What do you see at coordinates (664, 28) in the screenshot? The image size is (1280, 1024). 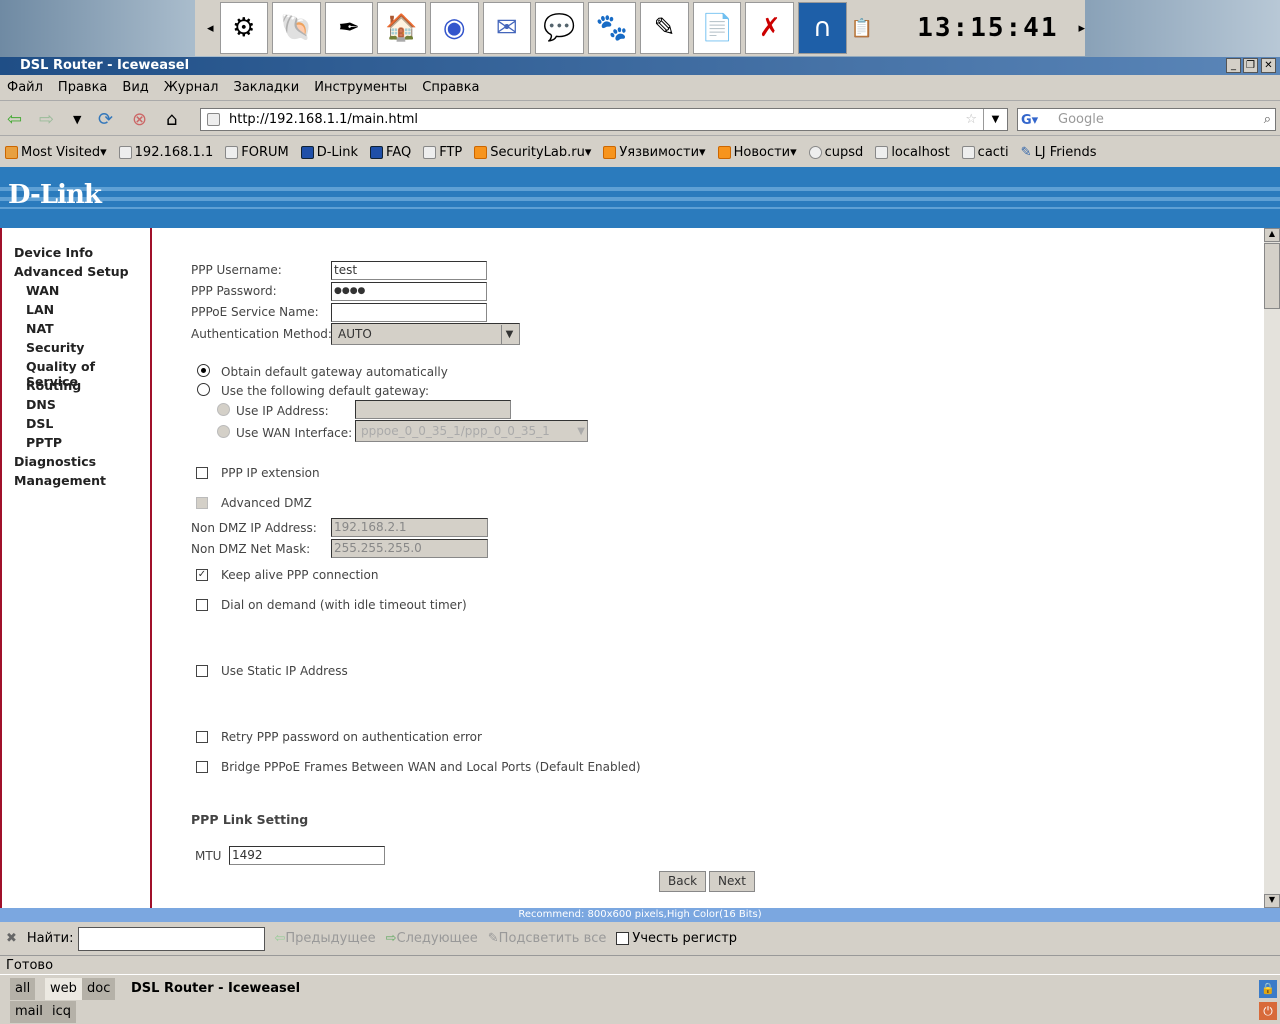 I see `inkscape-launcher-icon: ✎` at bounding box center [664, 28].